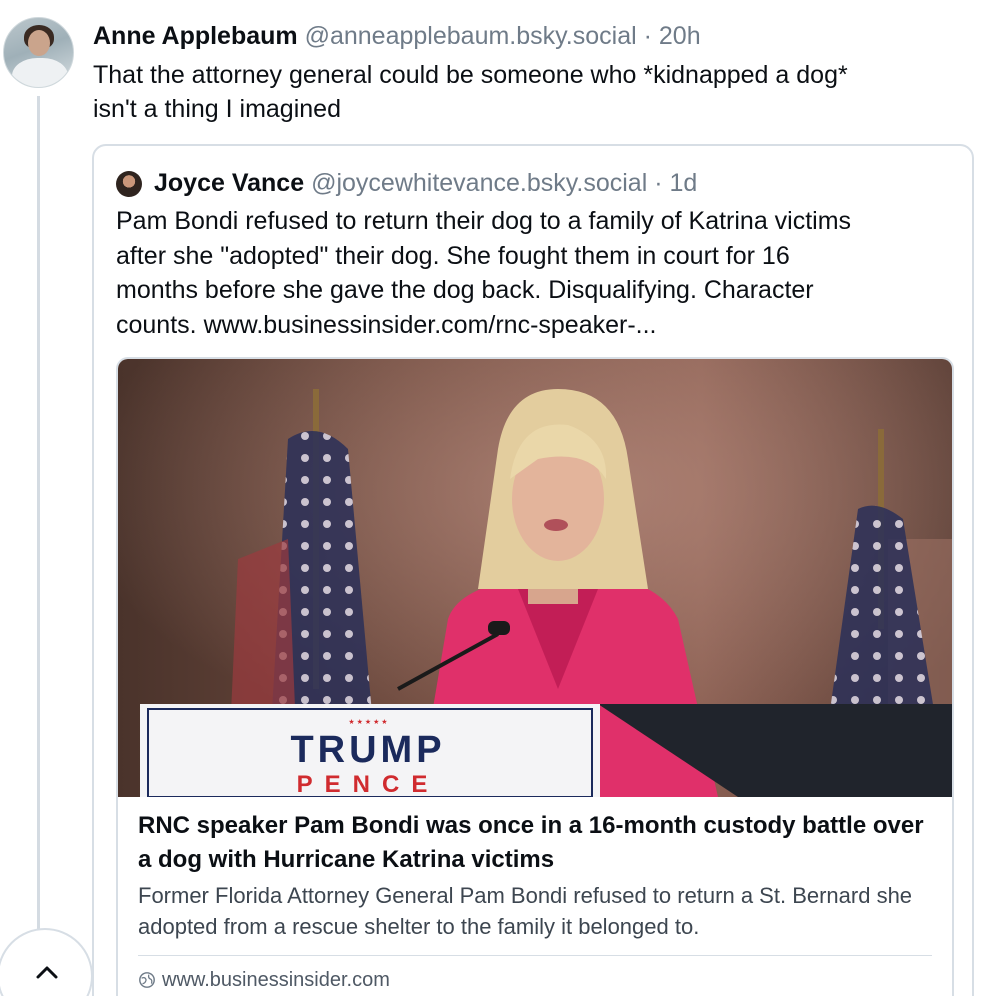 The image size is (1000, 996). Describe the element at coordinates (680, 36) in the screenshot. I see `post-time: 20h` at that location.